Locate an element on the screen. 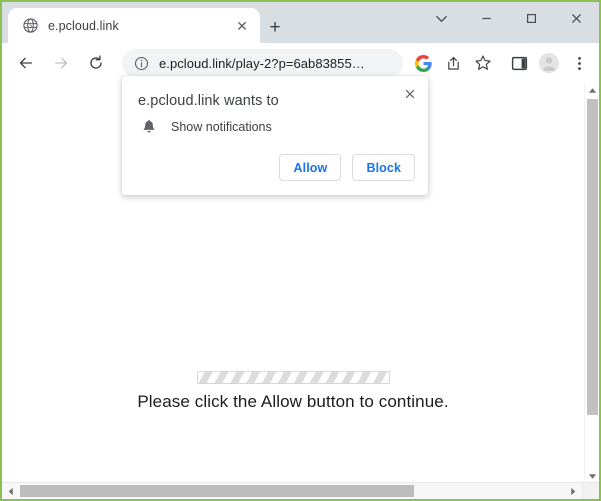 This screenshot has width=601, height=501. allow-button: Allow is located at coordinates (310, 167).